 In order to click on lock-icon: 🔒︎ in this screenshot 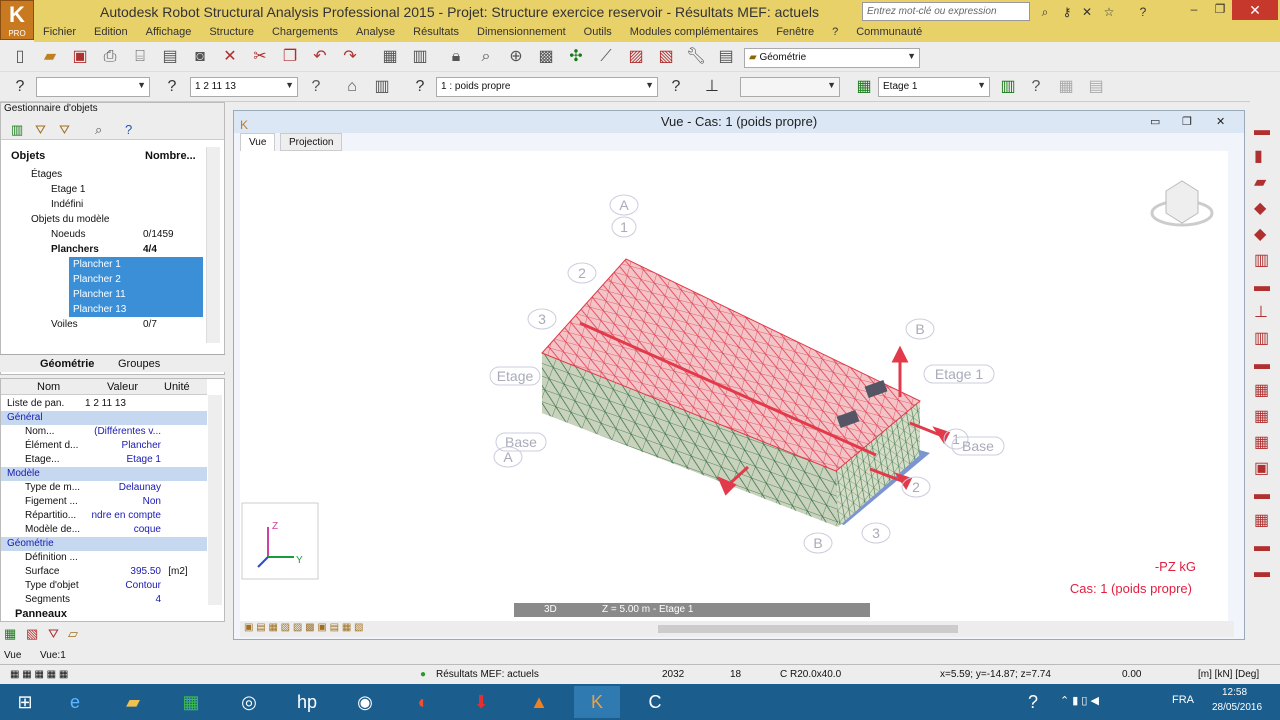, I will do `click(456, 57)`.